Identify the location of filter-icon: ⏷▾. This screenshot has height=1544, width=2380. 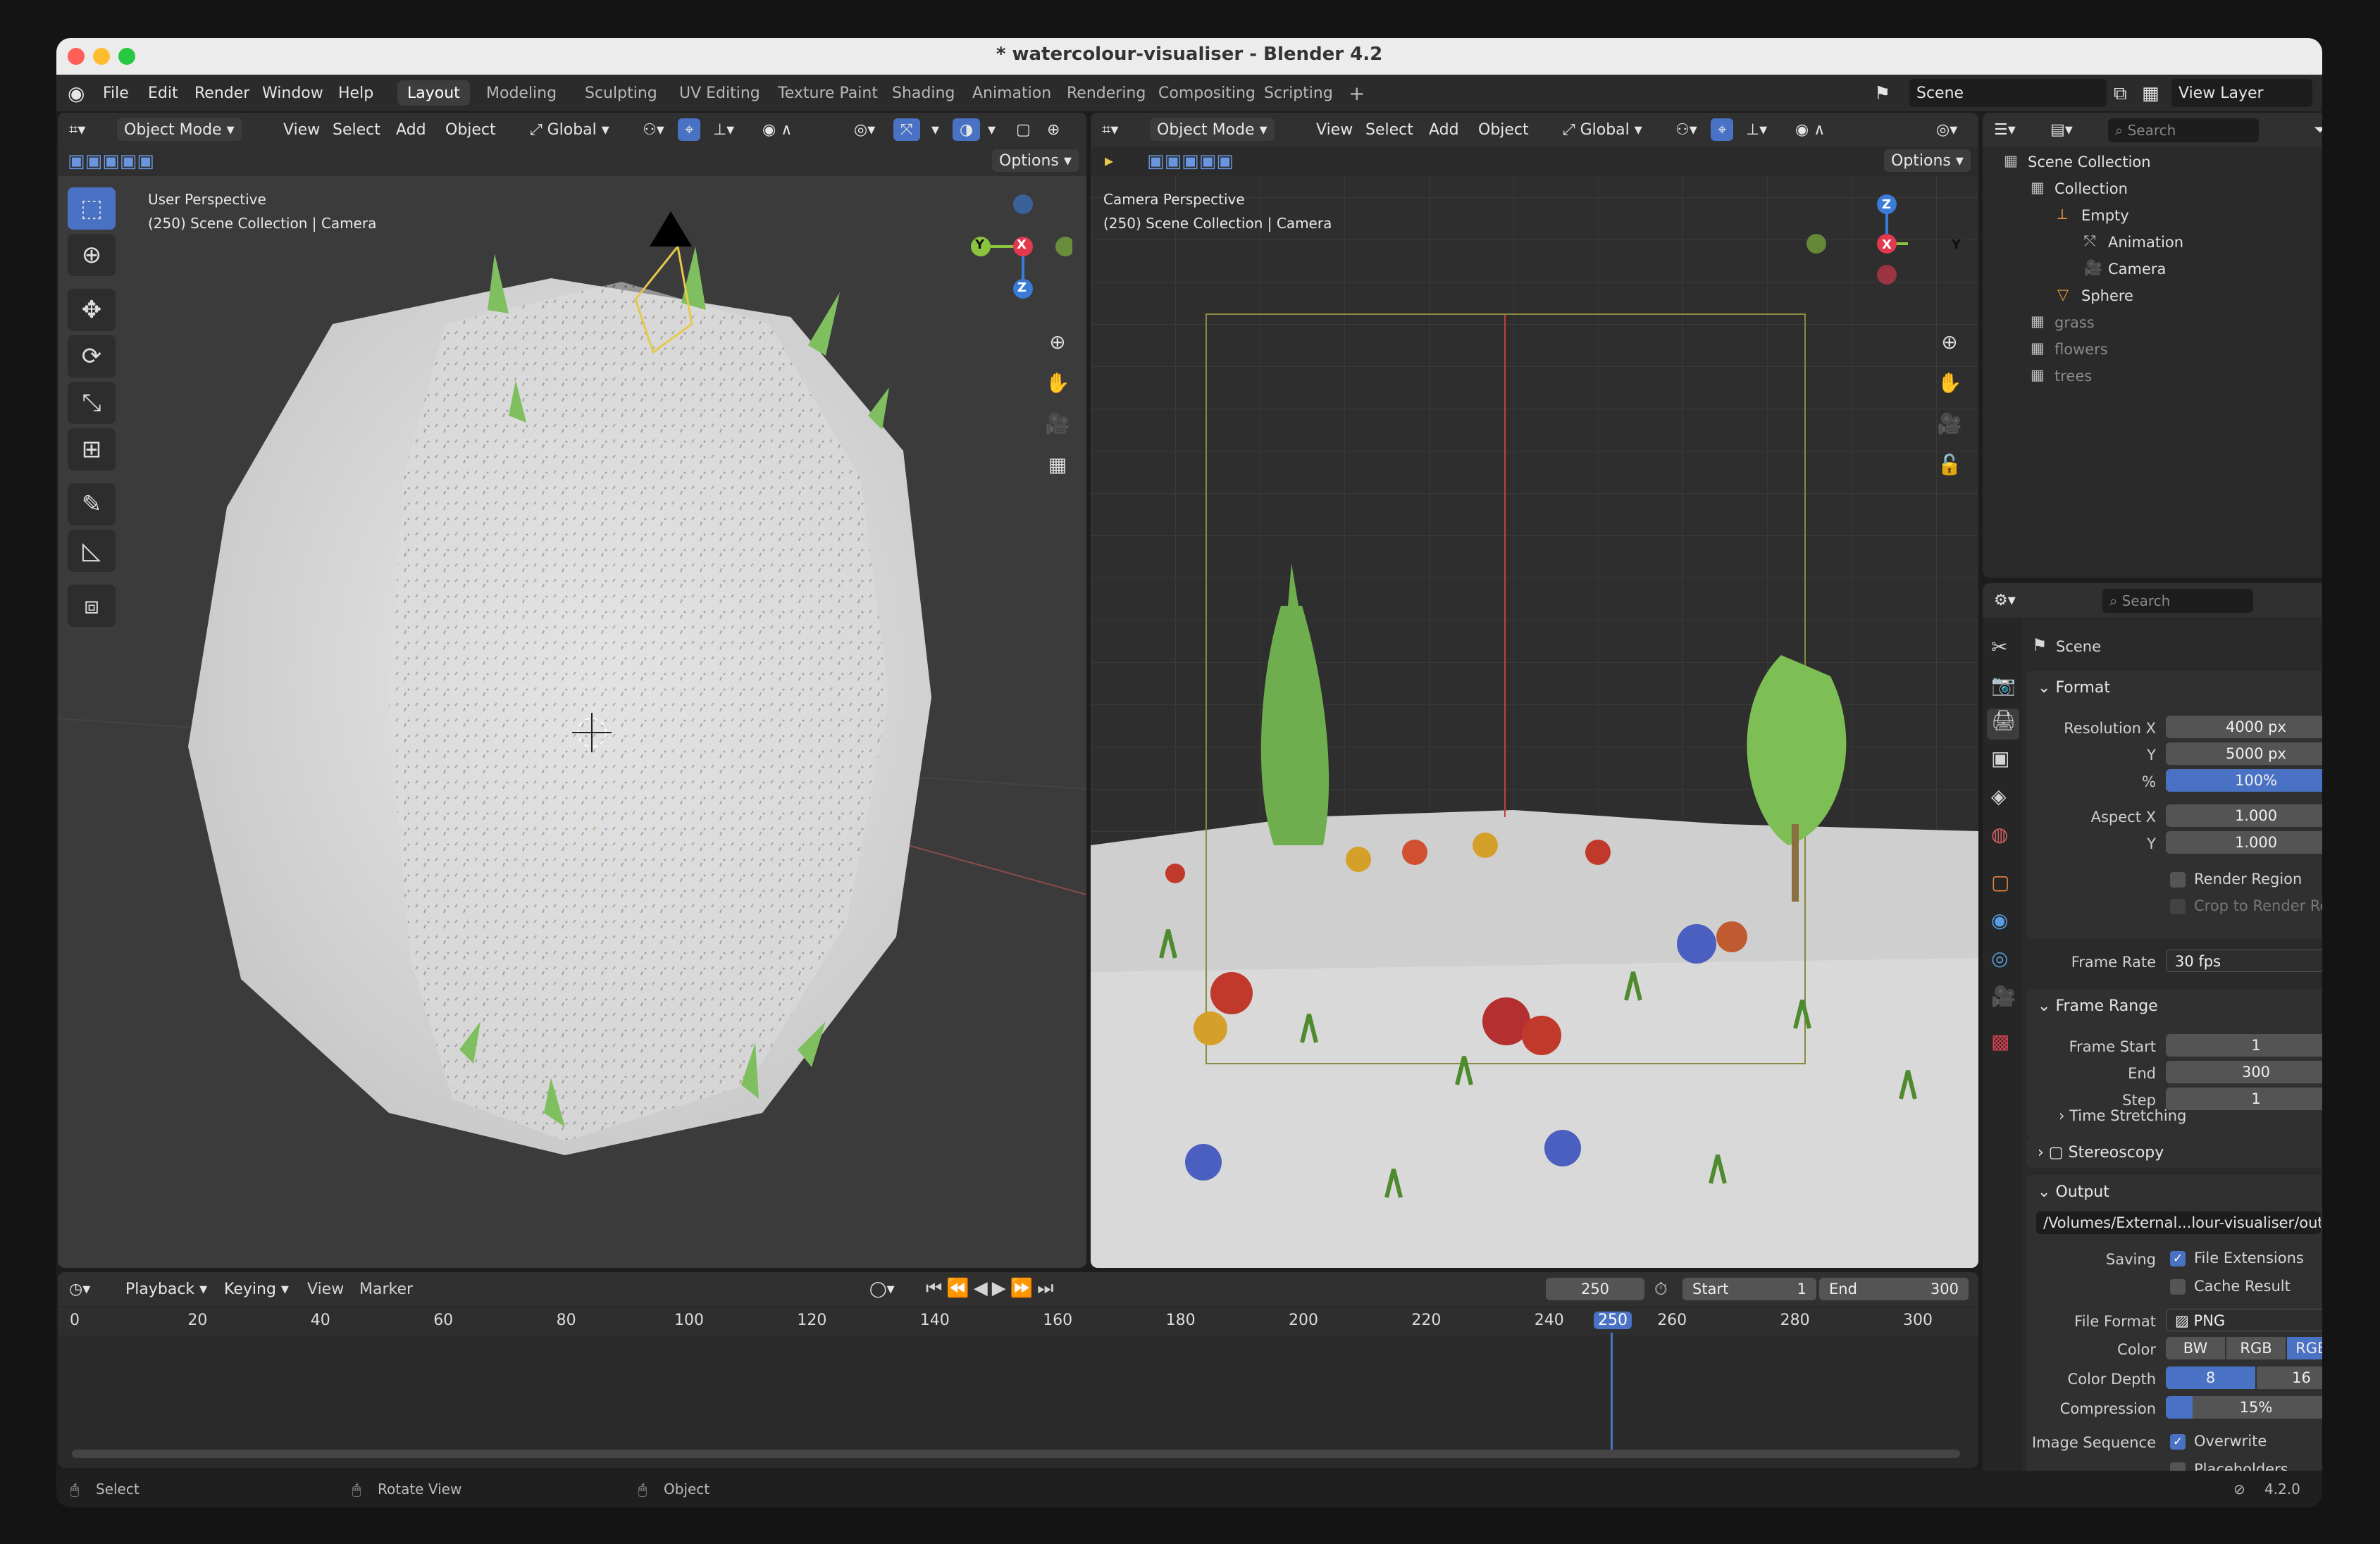
(2314, 129).